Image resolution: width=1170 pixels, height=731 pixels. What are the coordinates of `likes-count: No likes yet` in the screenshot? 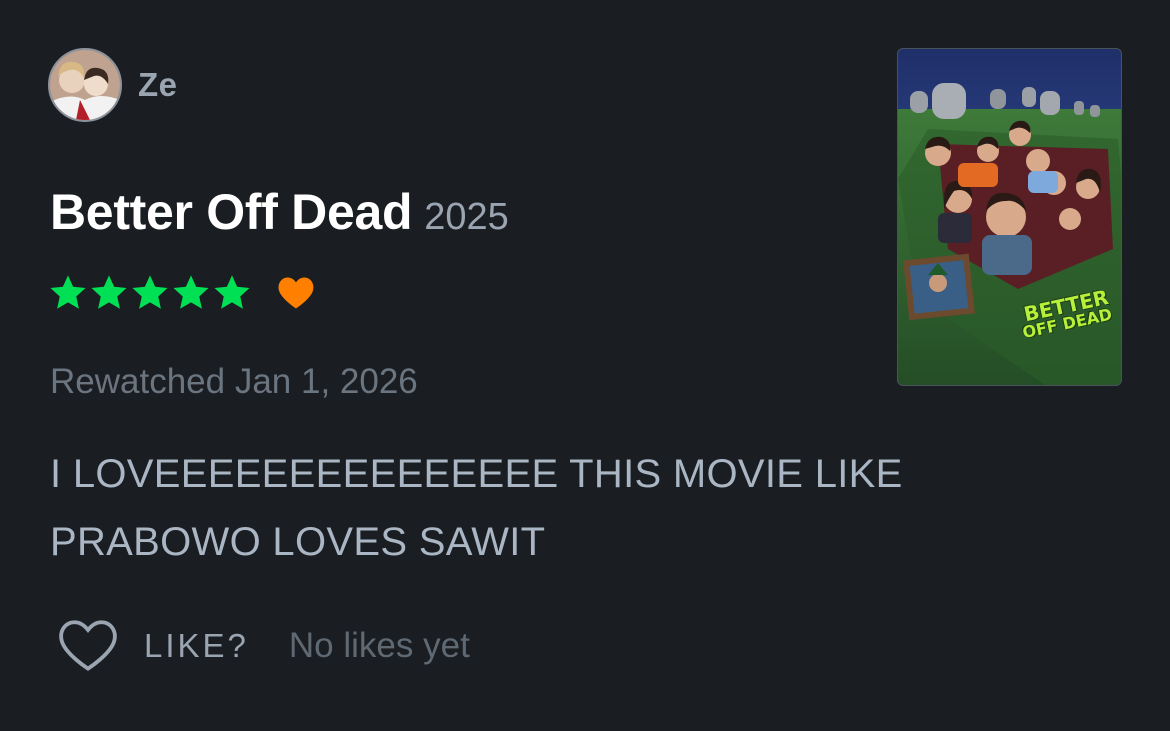 It's located at (379, 645).